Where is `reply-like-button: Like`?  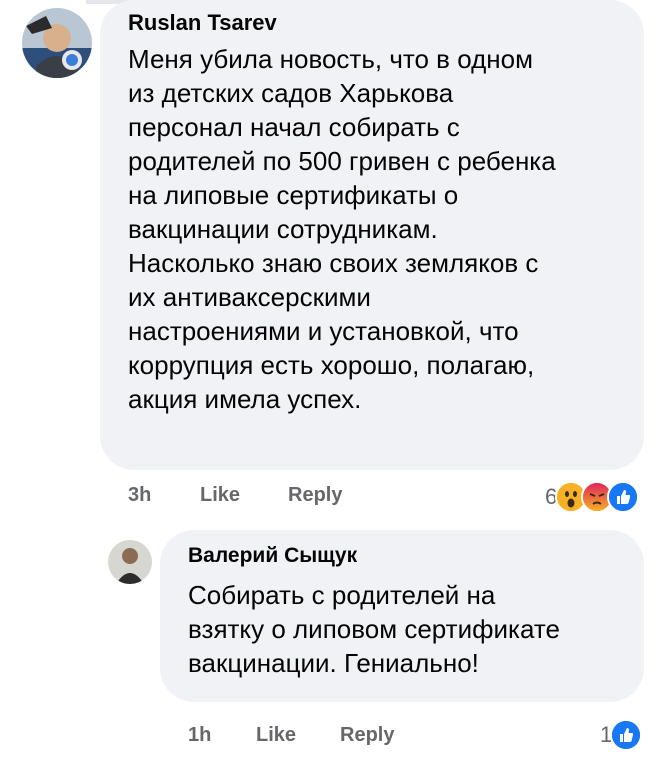 reply-like-button: Like is located at coordinates (276, 735).